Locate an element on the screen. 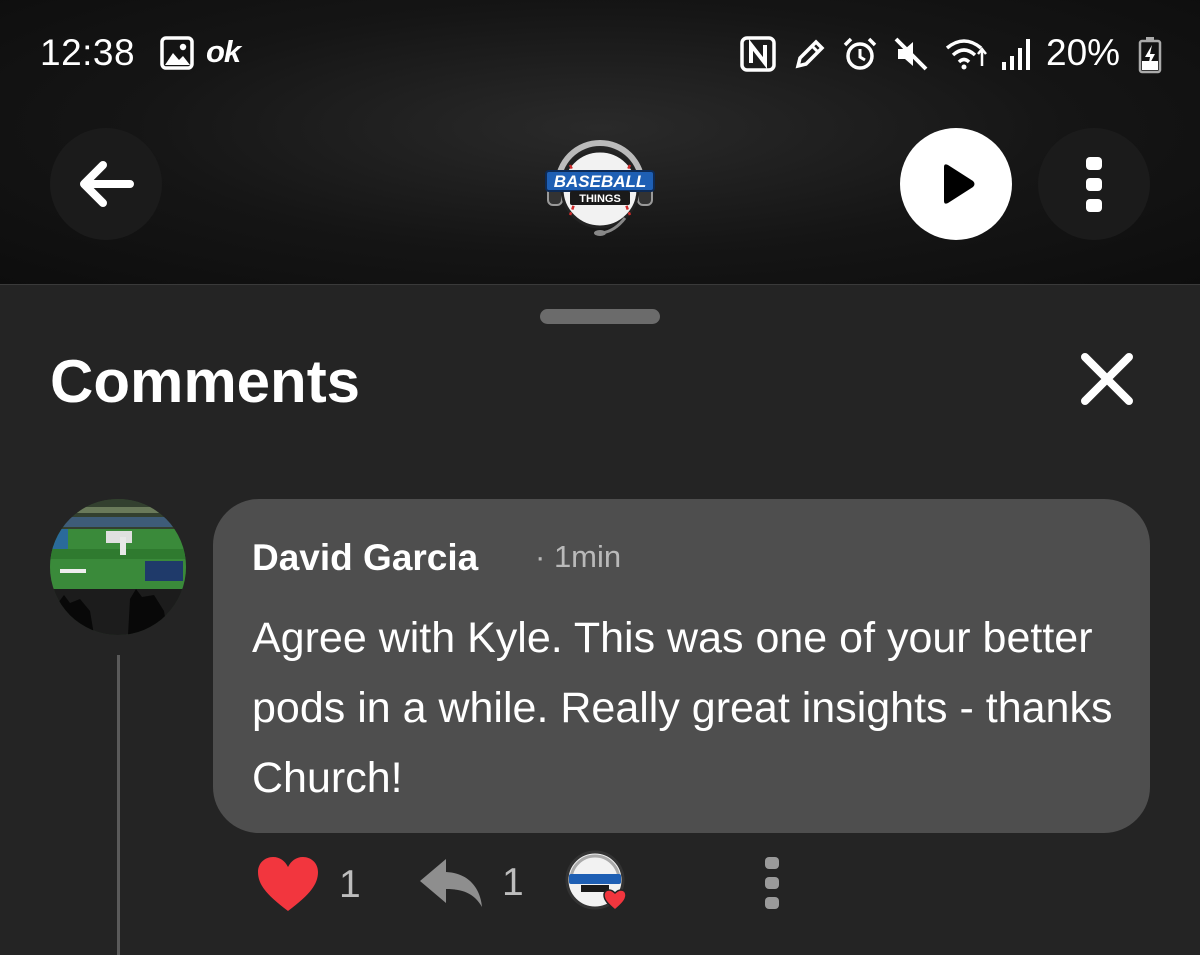 This screenshot has width=1200, height=955. back-button is located at coordinates (106, 184).